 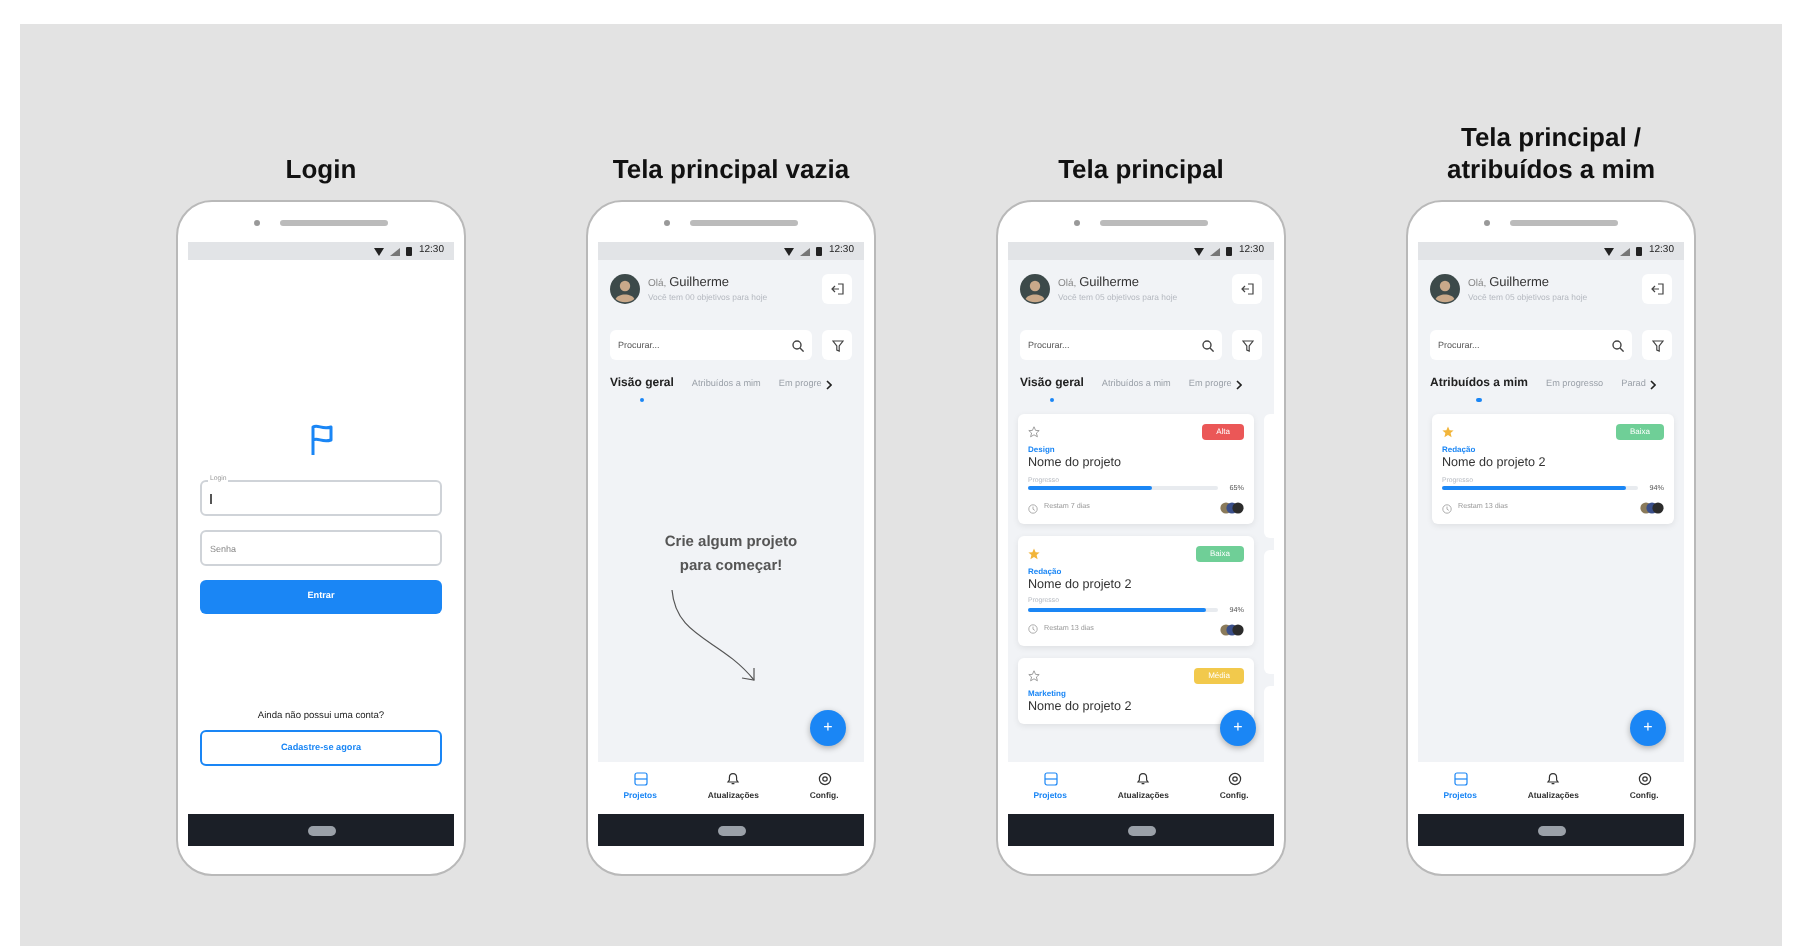 What do you see at coordinates (211, 498) in the screenshot?
I see `text-cursor` at bounding box center [211, 498].